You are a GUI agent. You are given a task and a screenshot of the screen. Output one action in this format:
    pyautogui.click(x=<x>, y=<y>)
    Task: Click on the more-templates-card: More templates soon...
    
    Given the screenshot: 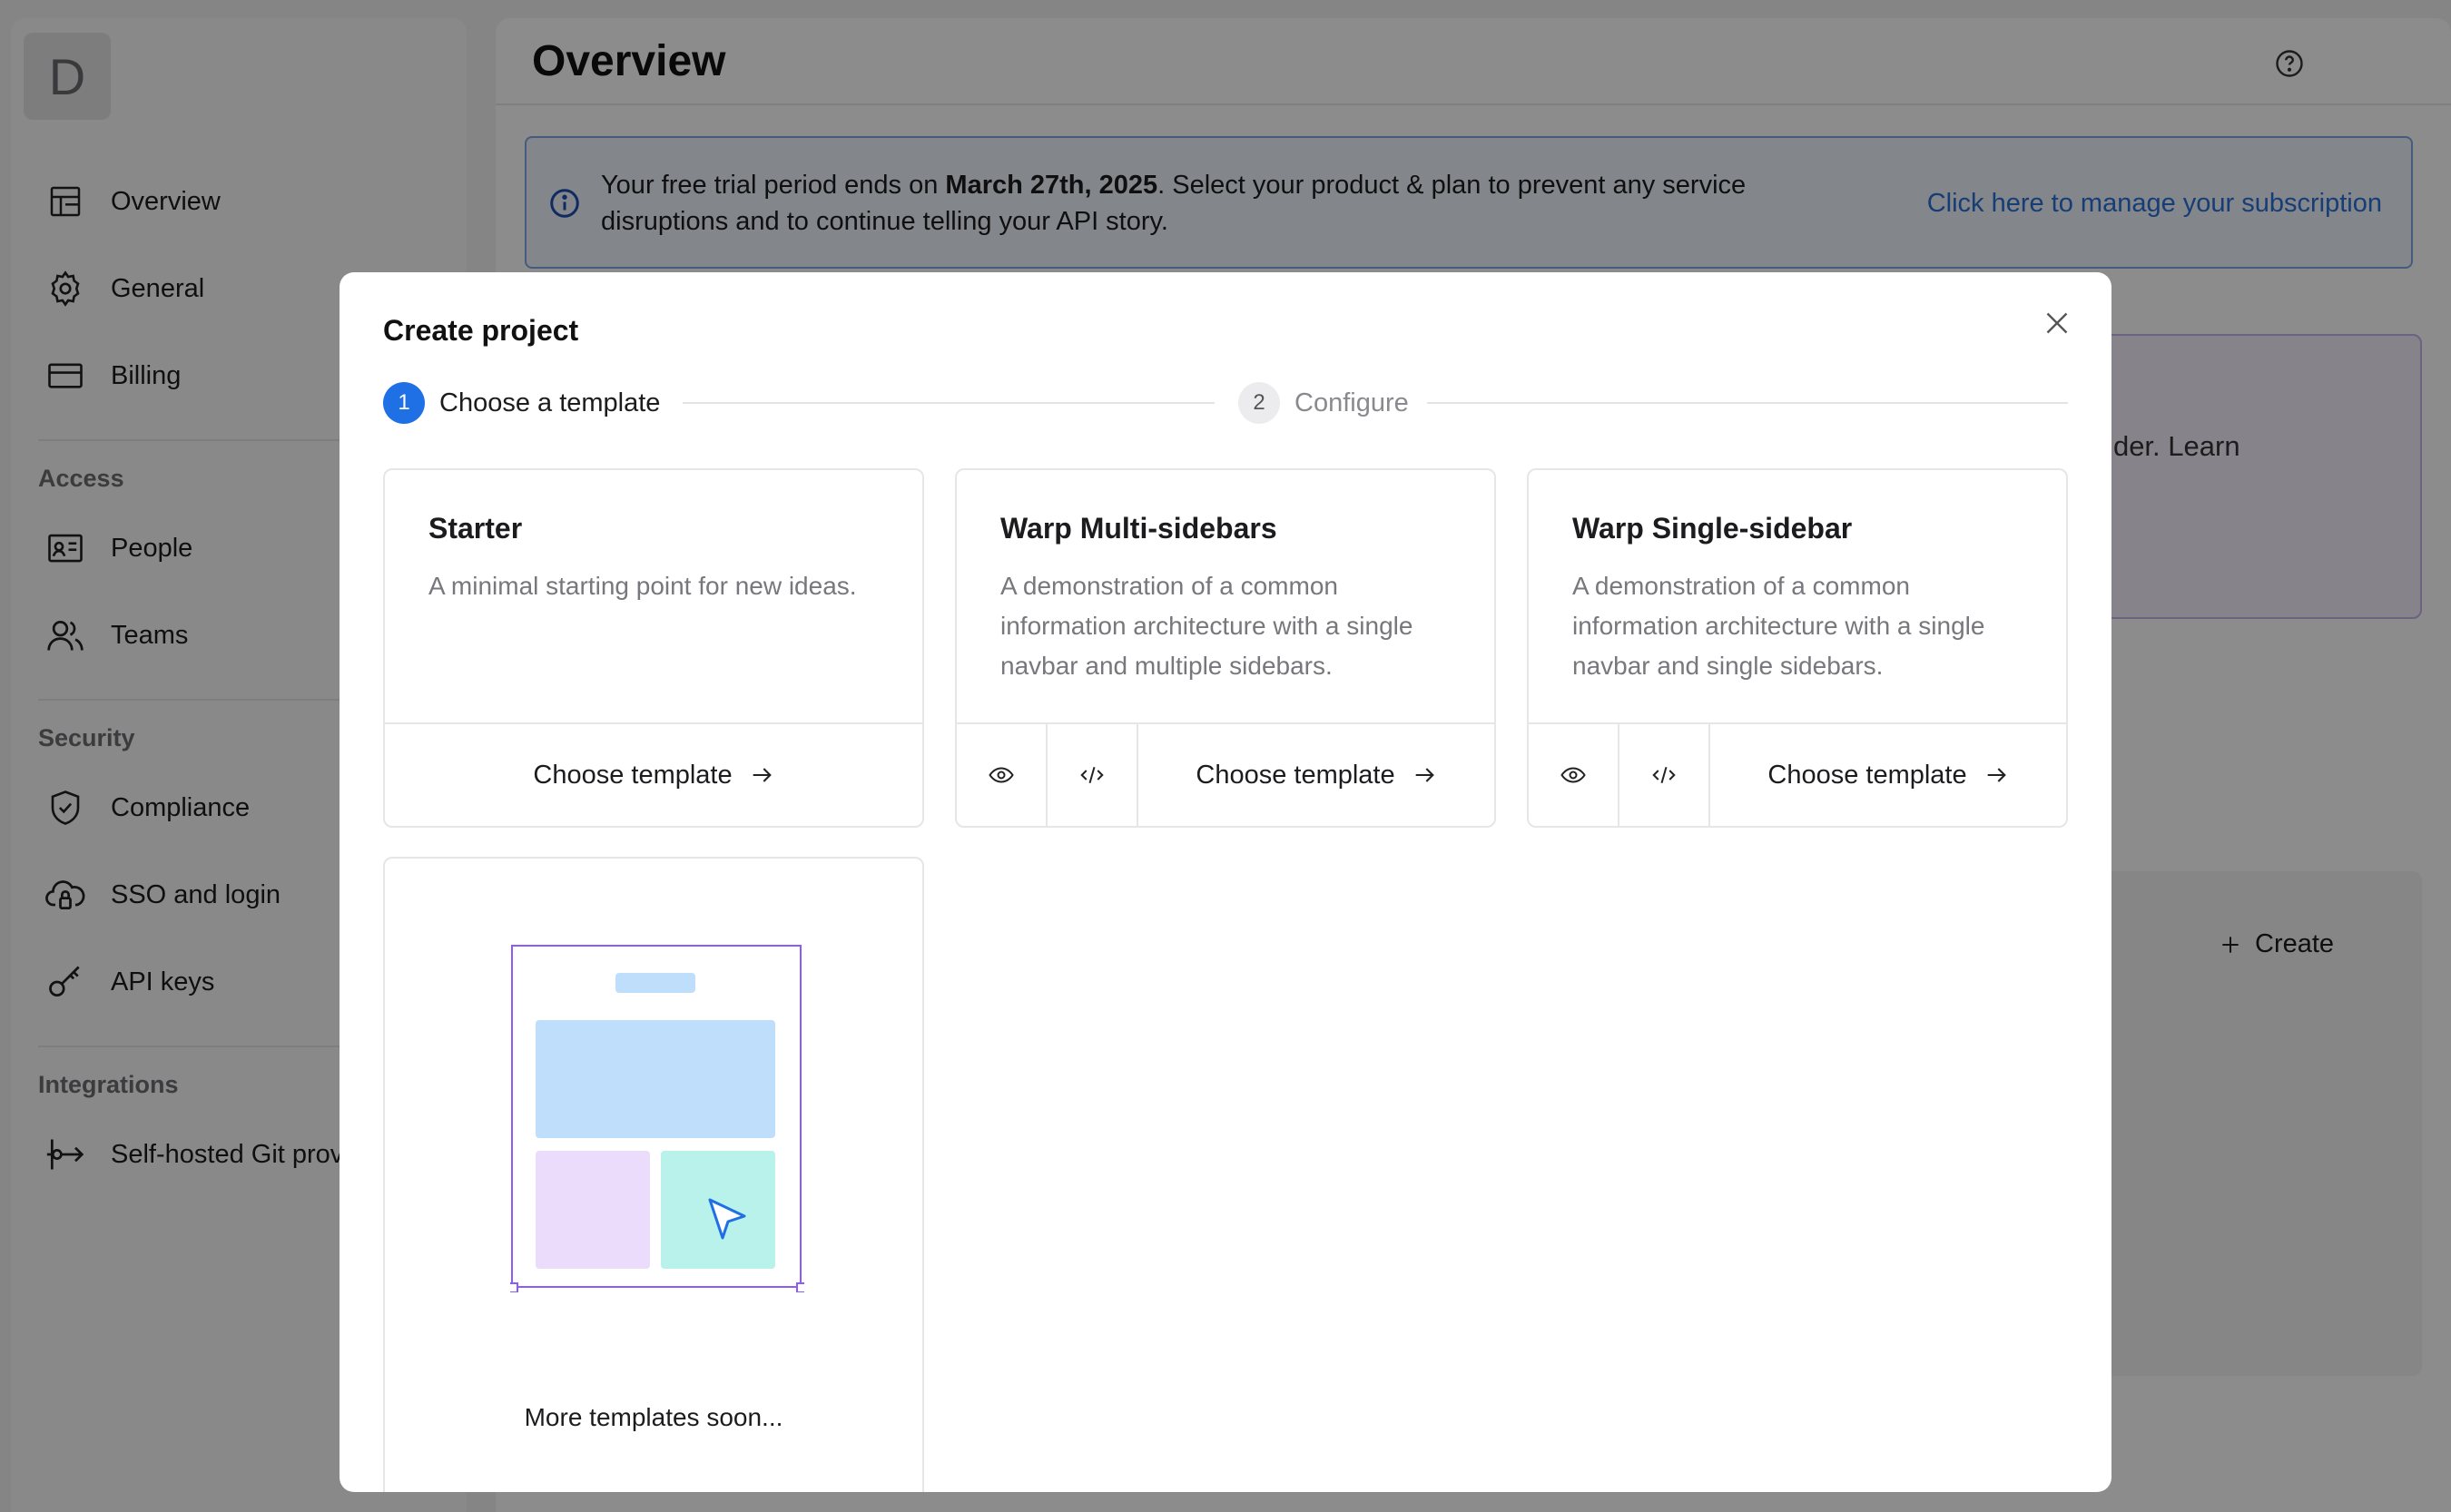 What is the action you would take?
    pyautogui.click(x=653, y=1174)
    